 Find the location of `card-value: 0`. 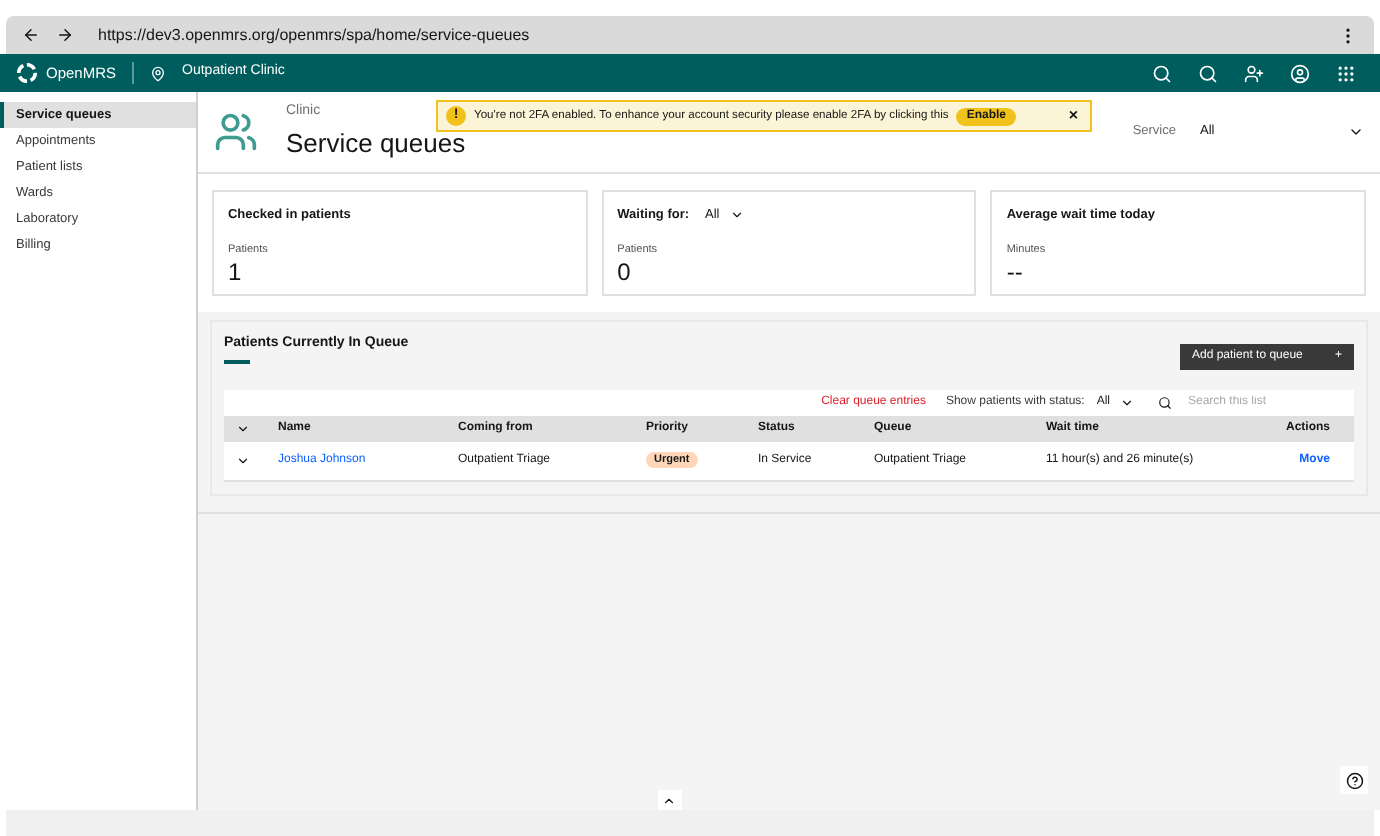

card-value: 0 is located at coordinates (625, 272).